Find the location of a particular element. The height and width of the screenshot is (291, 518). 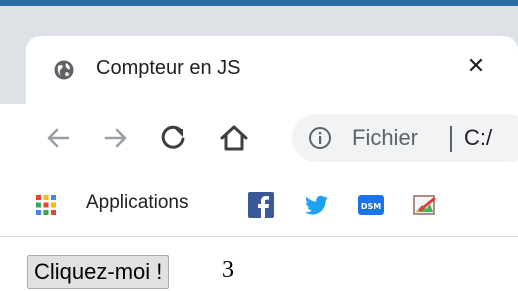

bookmark-applications: Applications is located at coordinates (137, 203).